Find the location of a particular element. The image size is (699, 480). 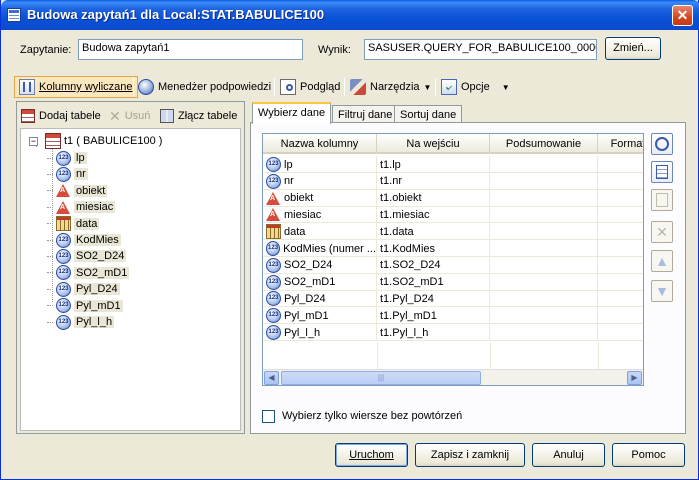

delete-column-button: ✕ is located at coordinates (662, 232).